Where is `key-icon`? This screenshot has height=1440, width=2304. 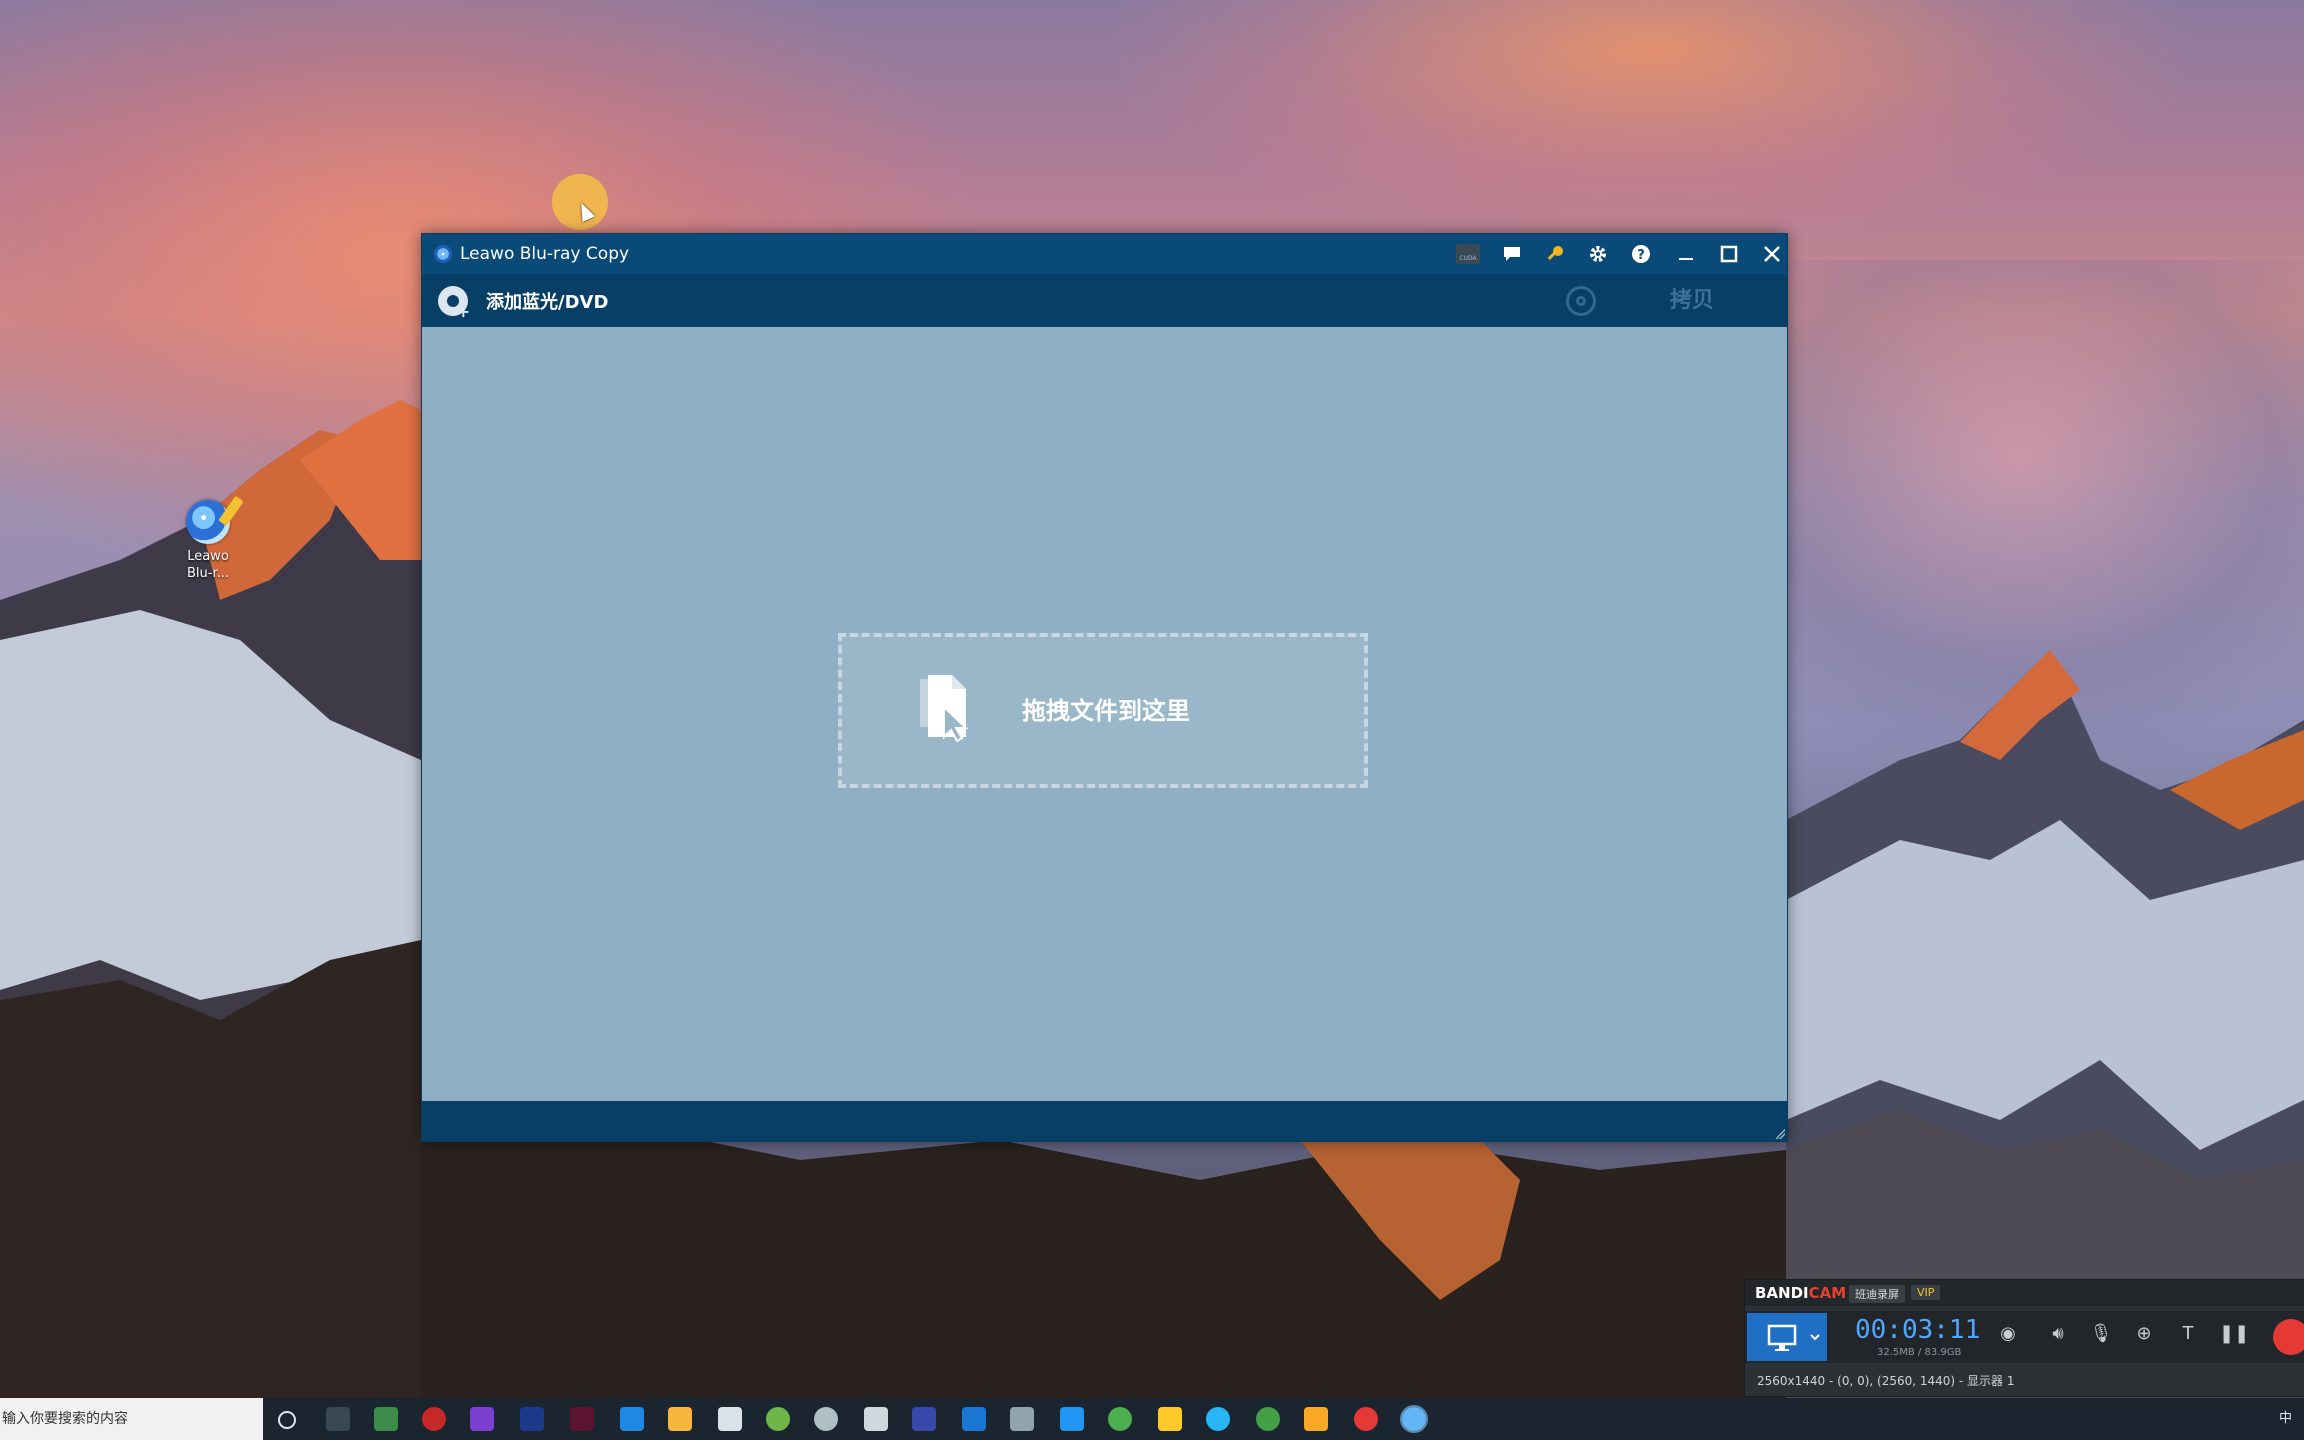 key-icon is located at coordinates (1555, 254).